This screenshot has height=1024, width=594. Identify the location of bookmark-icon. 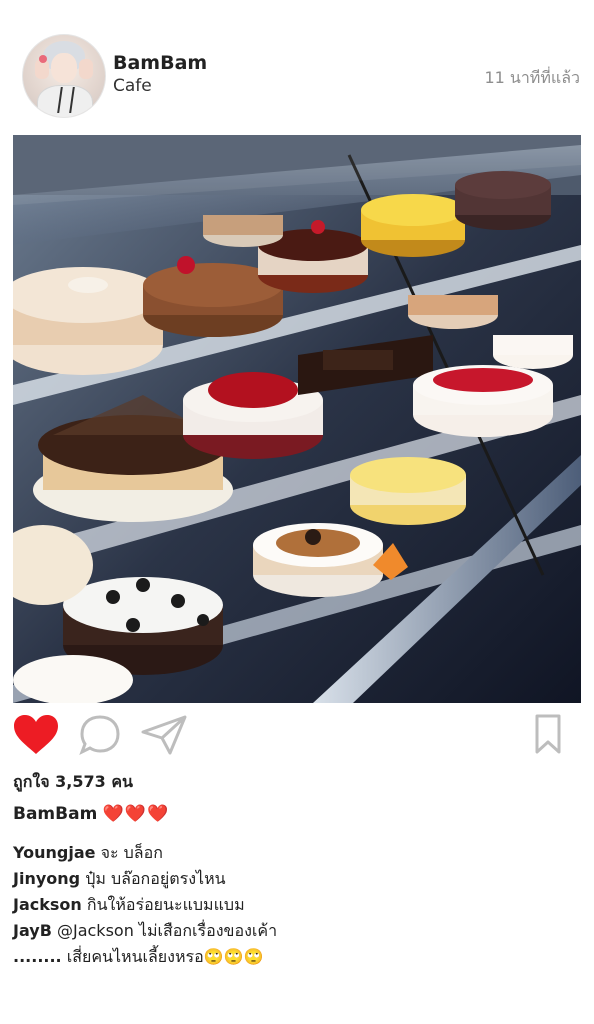
(548, 734).